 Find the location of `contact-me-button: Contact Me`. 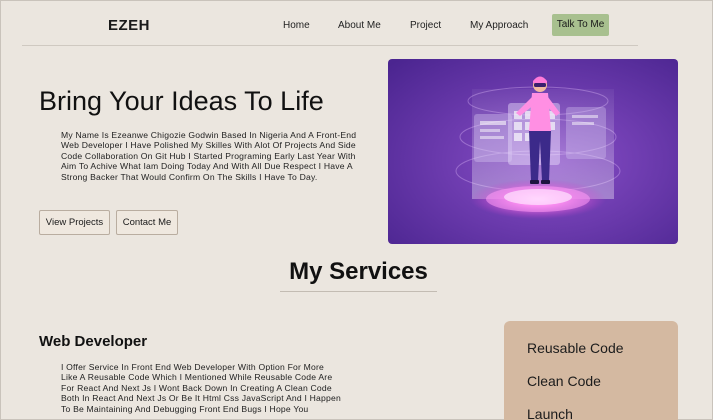

contact-me-button: Contact Me is located at coordinates (147, 222).